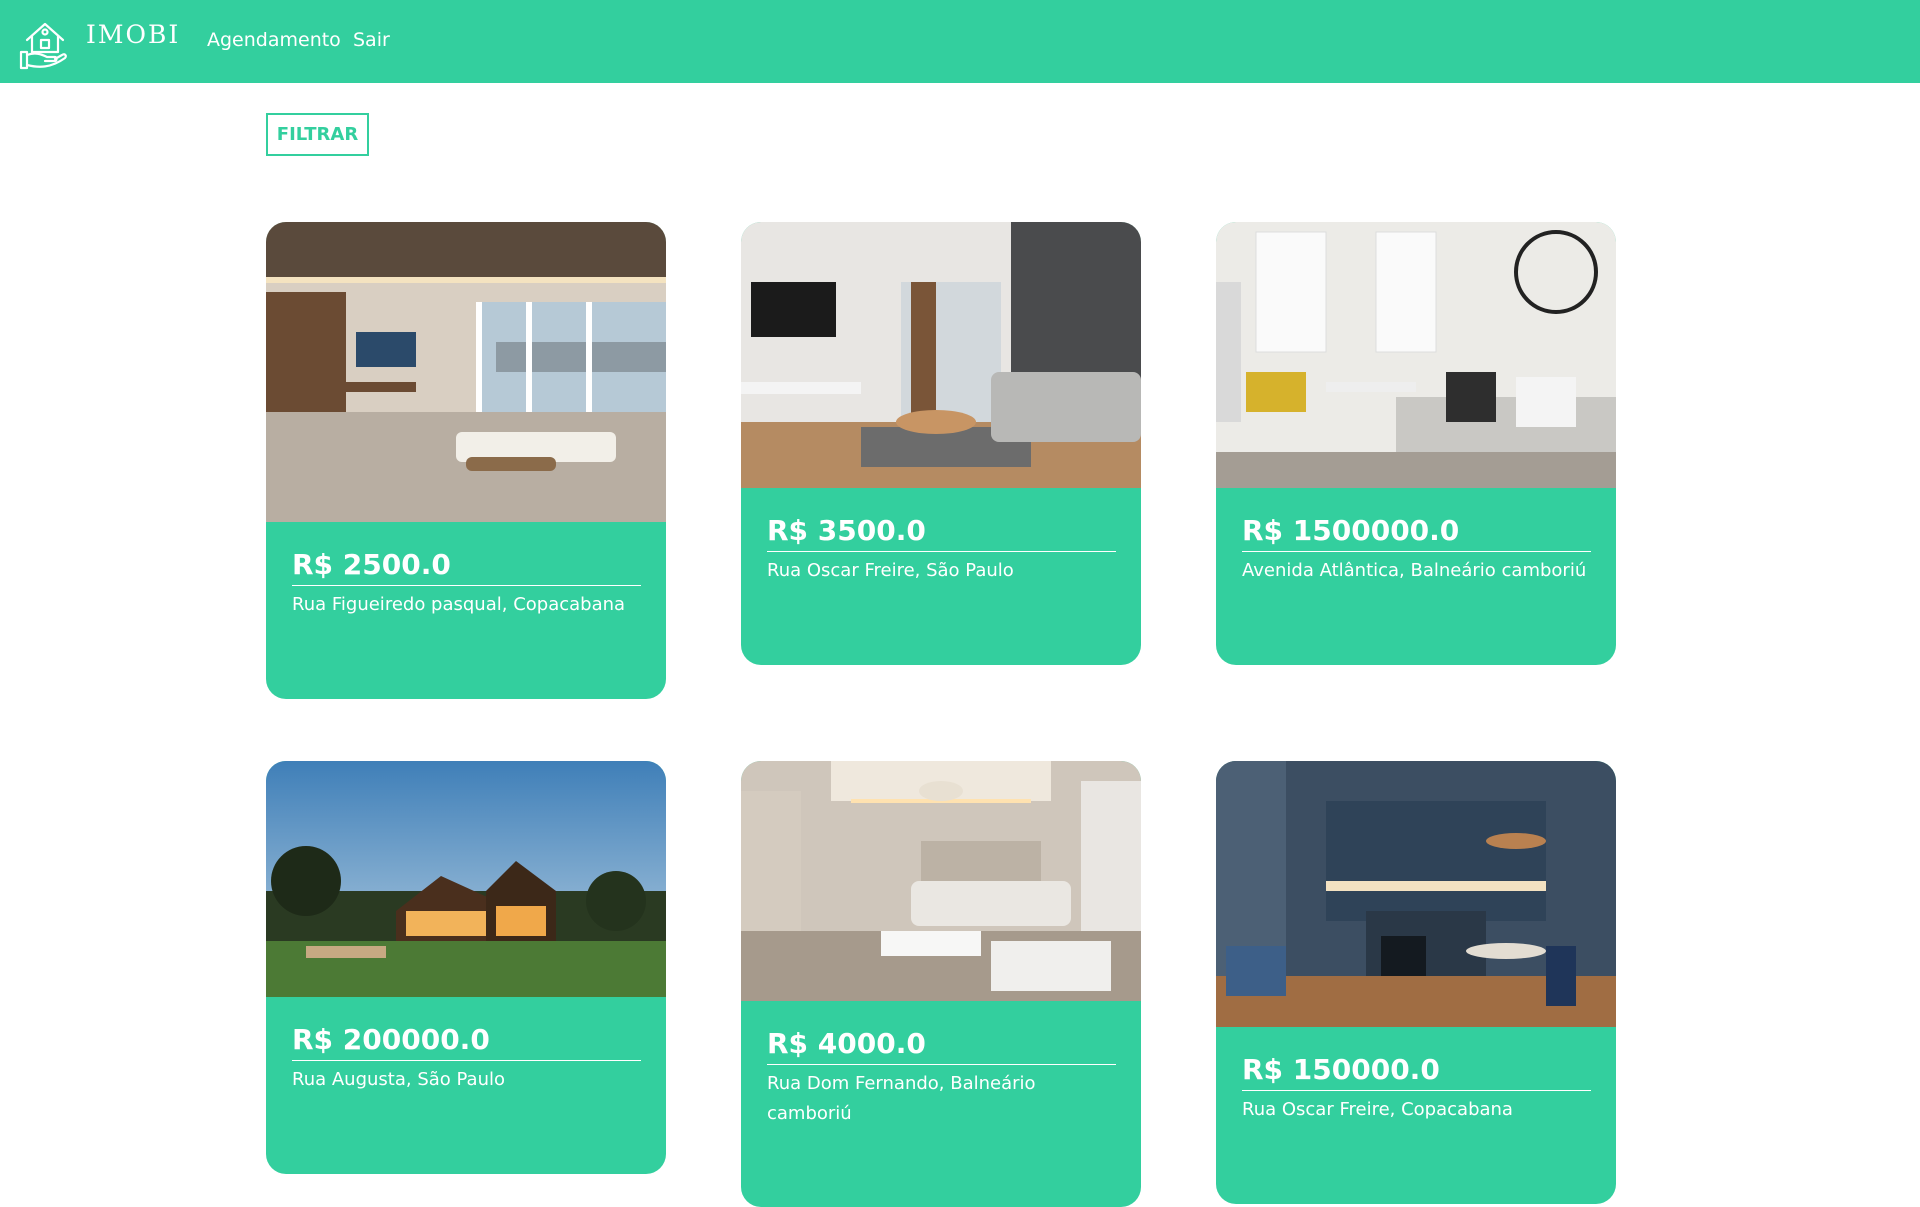 The width and height of the screenshot is (1920, 1207). What do you see at coordinates (846, 530) in the screenshot?
I see `listing-price: R$ 3500.0` at bounding box center [846, 530].